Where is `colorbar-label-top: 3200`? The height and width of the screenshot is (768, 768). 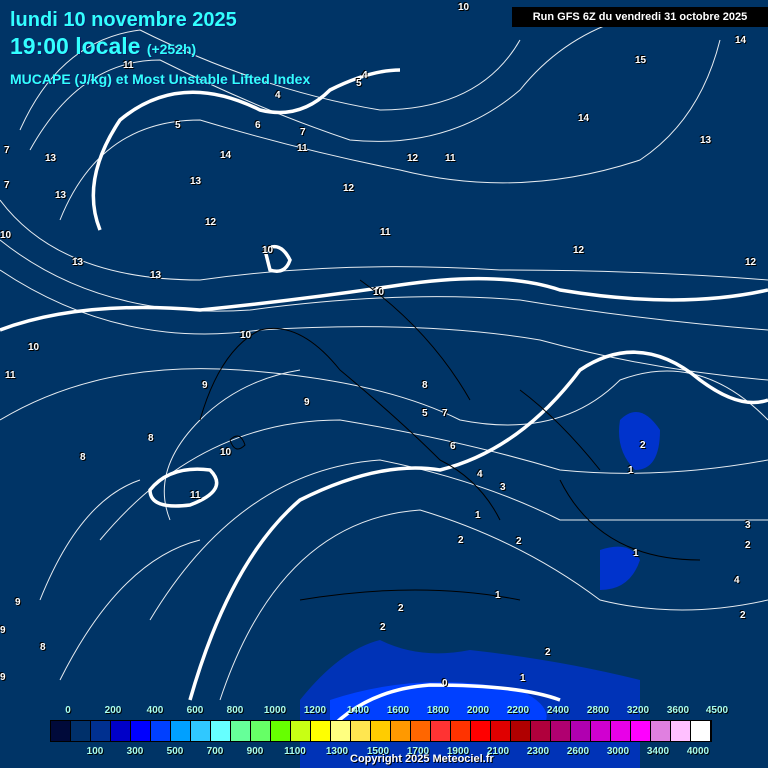
colorbar-label-top: 3200 is located at coordinates (638, 710).